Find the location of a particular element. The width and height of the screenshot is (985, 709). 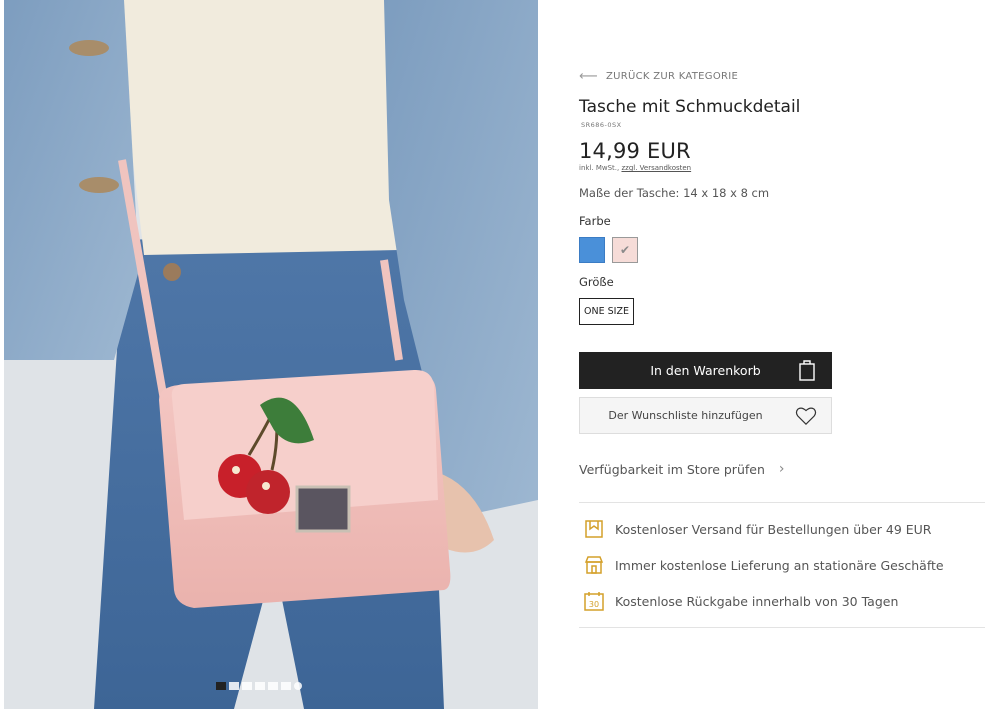

shipping-icon is located at coordinates (594, 529).